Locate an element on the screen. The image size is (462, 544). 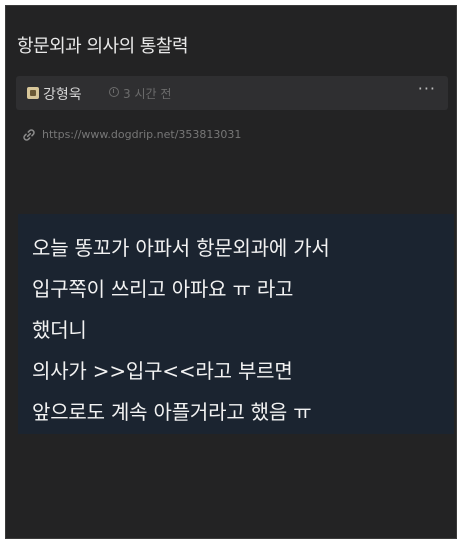
post-body-line: 앞으로도 계속 아플거라고 했음 ㅠ is located at coordinates (172, 412).